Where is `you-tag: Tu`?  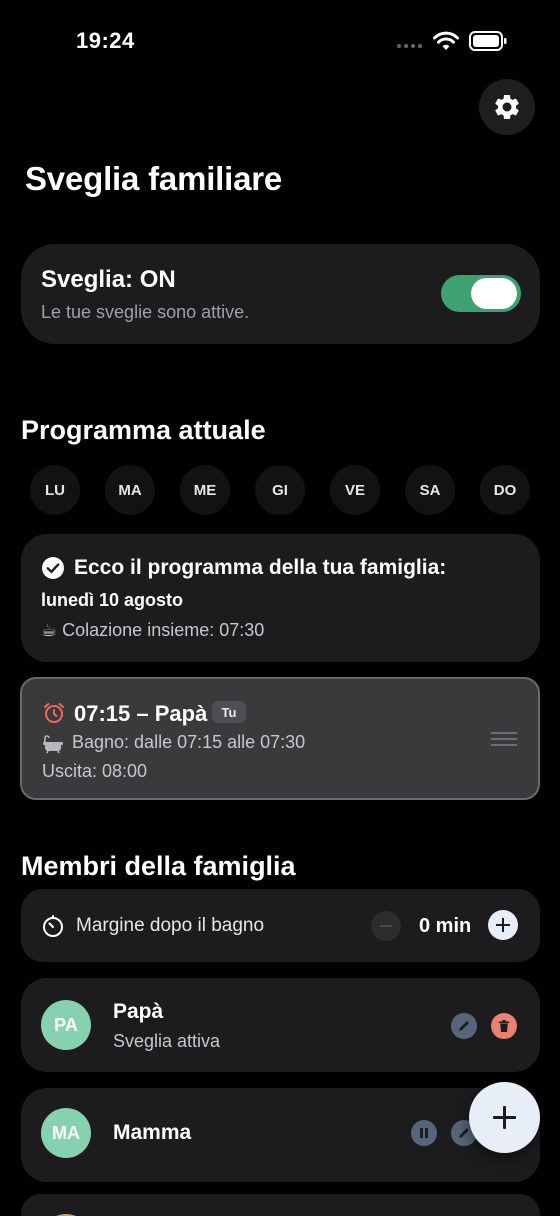 you-tag: Tu is located at coordinates (229, 712).